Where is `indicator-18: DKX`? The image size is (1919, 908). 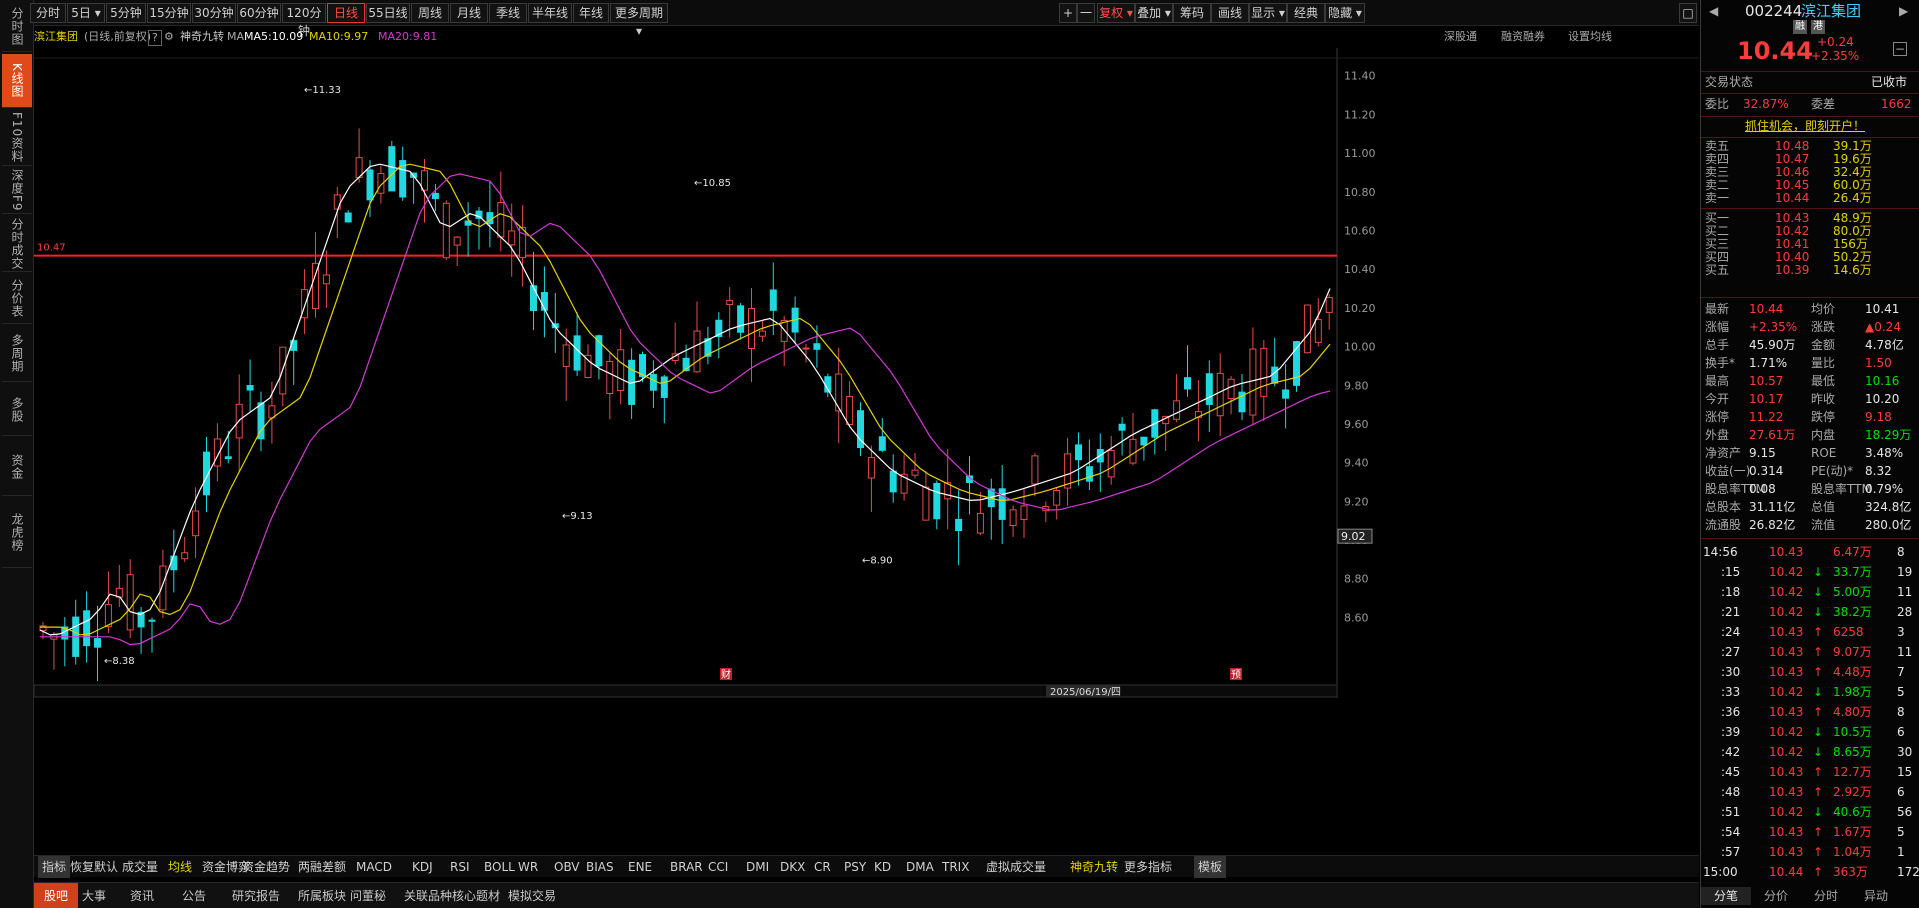 indicator-18: DKX is located at coordinates (792, 867).